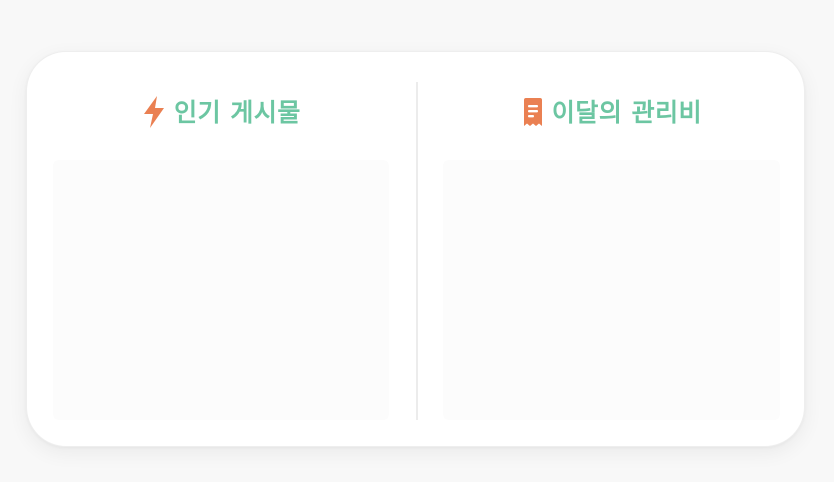  I want to click on monthly-fee-header: 이달의 관리비, so click(612, 112).